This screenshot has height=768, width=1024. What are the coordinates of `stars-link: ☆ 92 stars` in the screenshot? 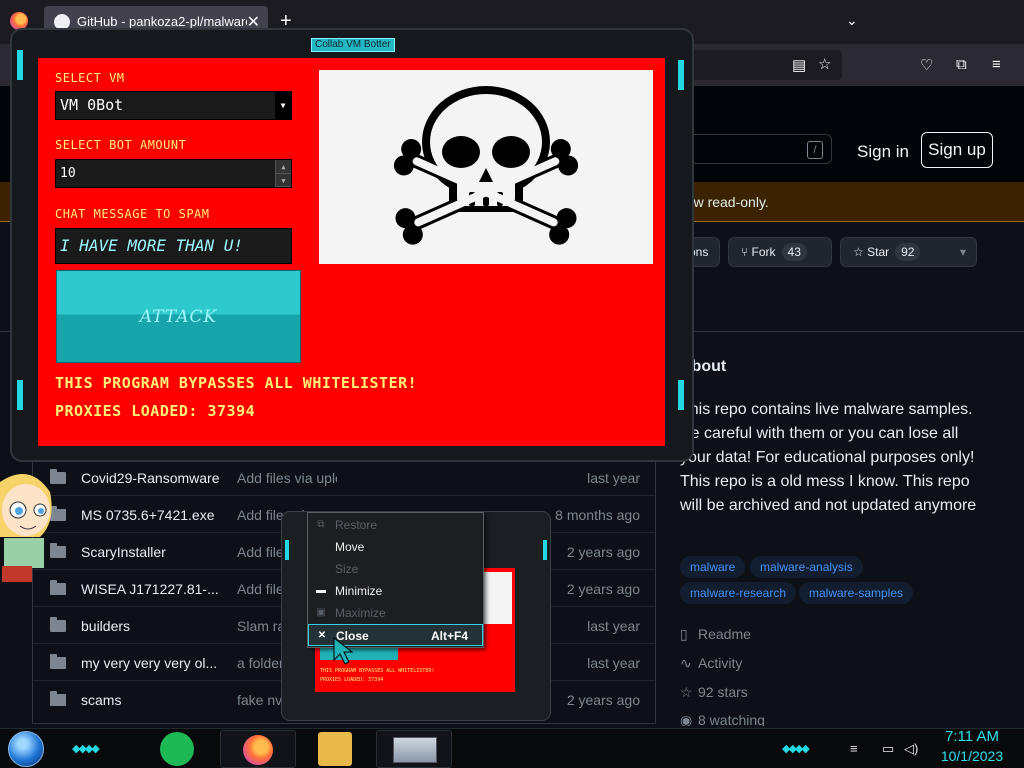 It's located at (714, 692).